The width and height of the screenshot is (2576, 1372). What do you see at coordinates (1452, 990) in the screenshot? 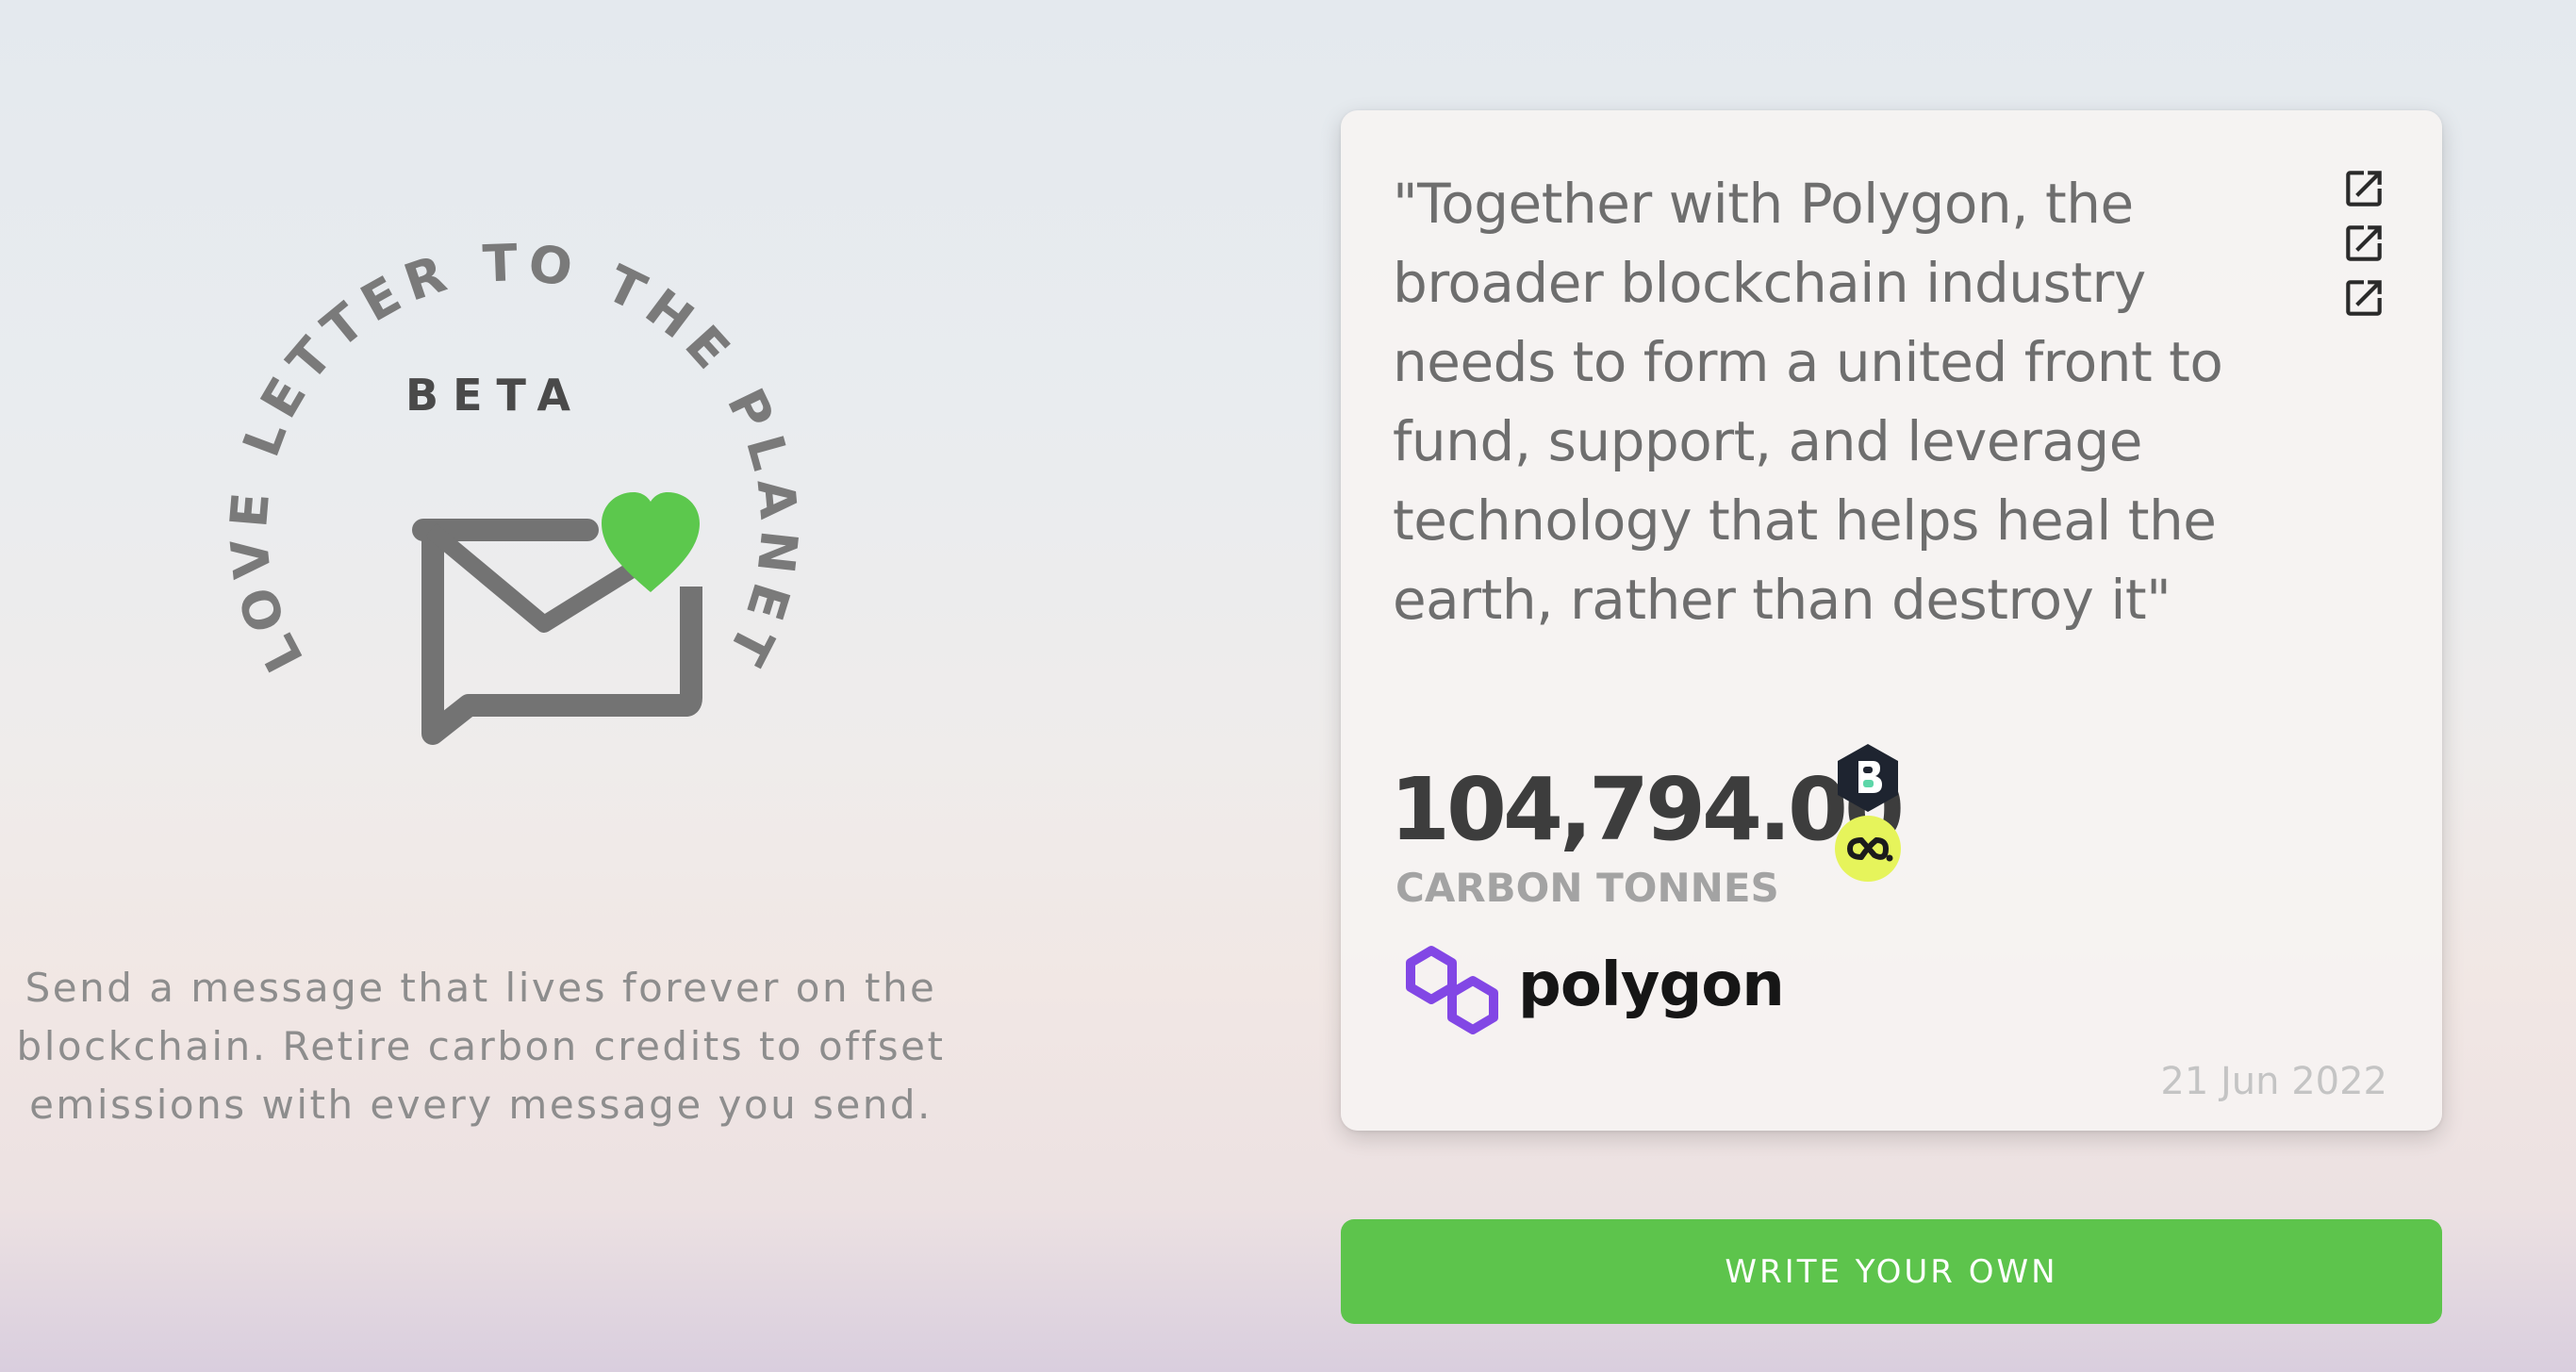
I see `polygon-mark-icon` at bounding box center [1452, 990].